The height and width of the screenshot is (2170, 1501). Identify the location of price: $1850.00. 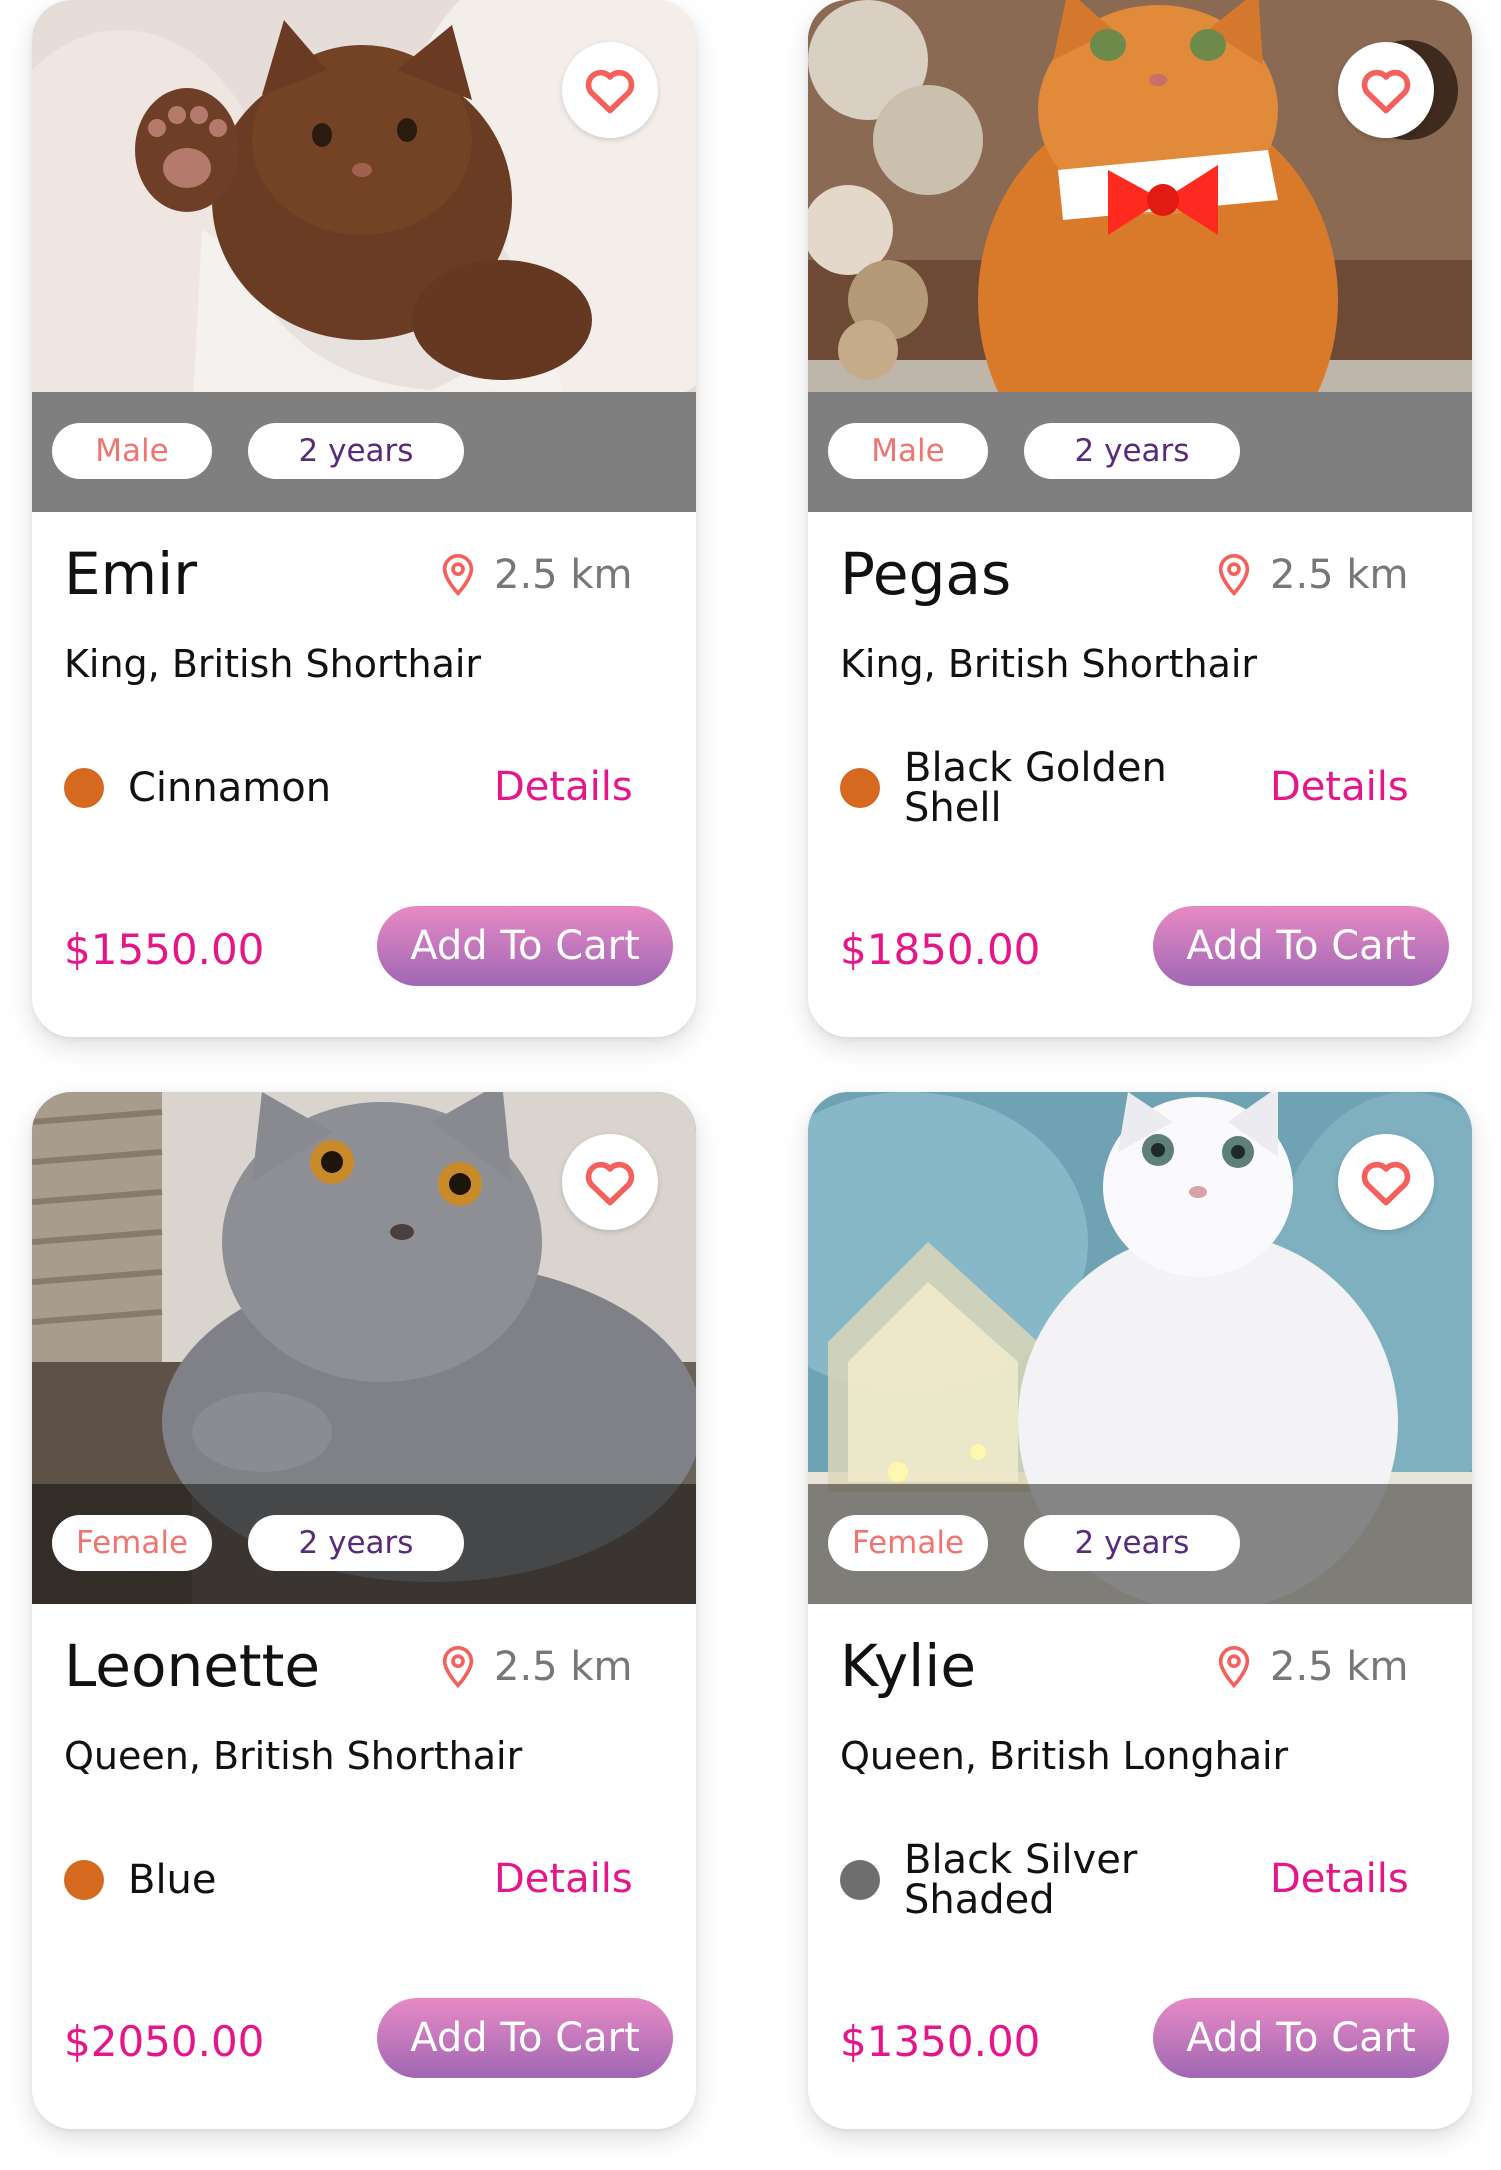
(940, 949).